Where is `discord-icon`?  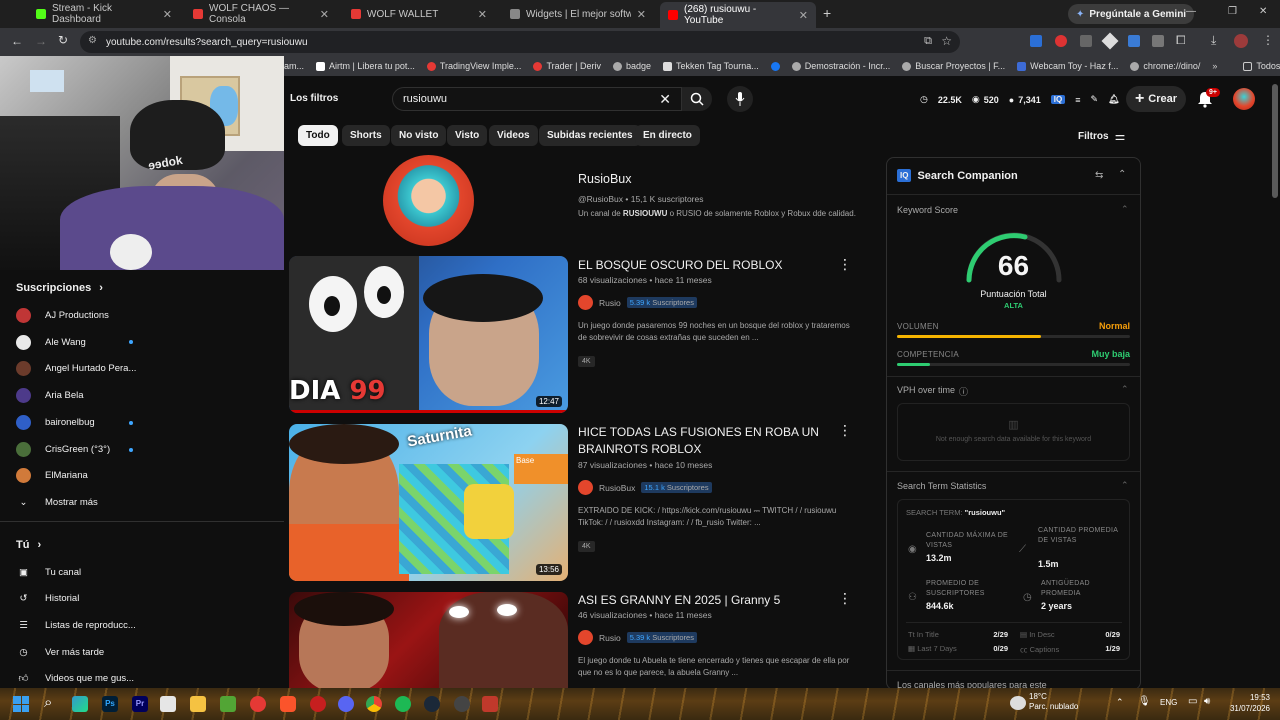 discord-icon is located at coordinates (346, 704).